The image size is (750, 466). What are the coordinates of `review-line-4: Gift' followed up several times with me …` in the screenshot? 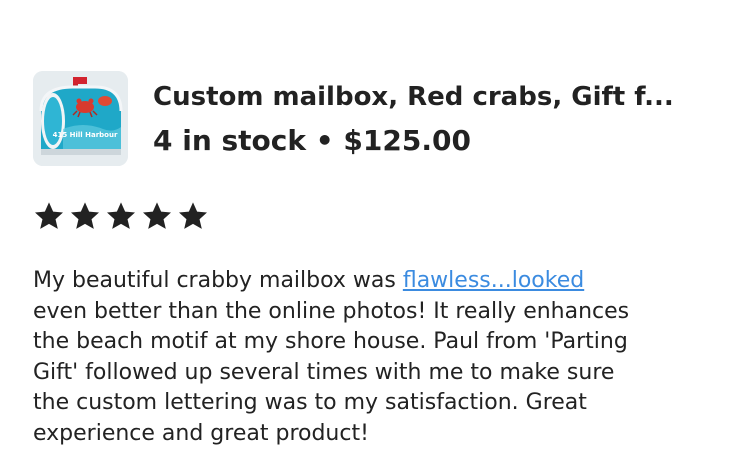 It's located at (324, 372).